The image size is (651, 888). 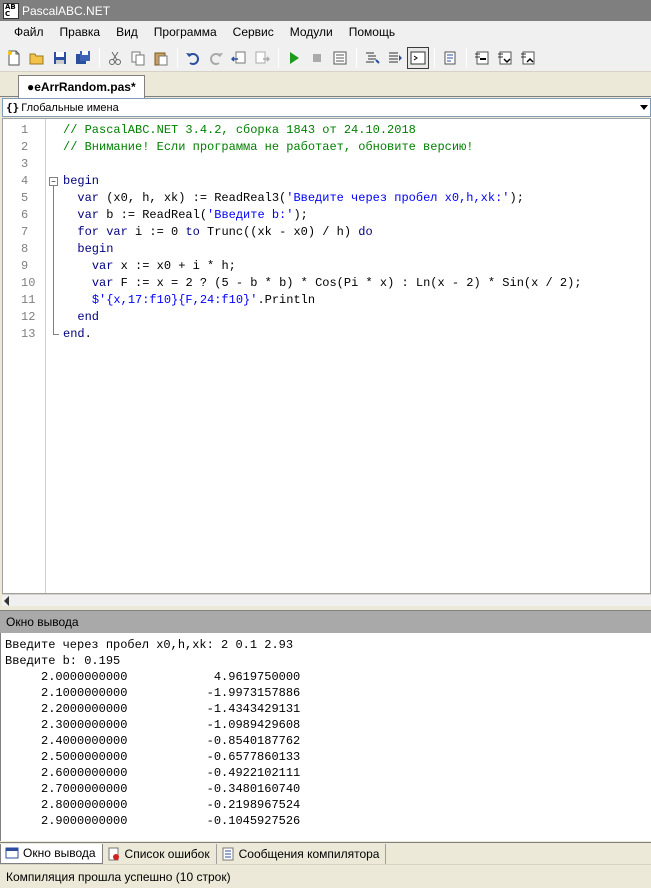 I want to click on step-out-icon, so click(x=528, y=58).